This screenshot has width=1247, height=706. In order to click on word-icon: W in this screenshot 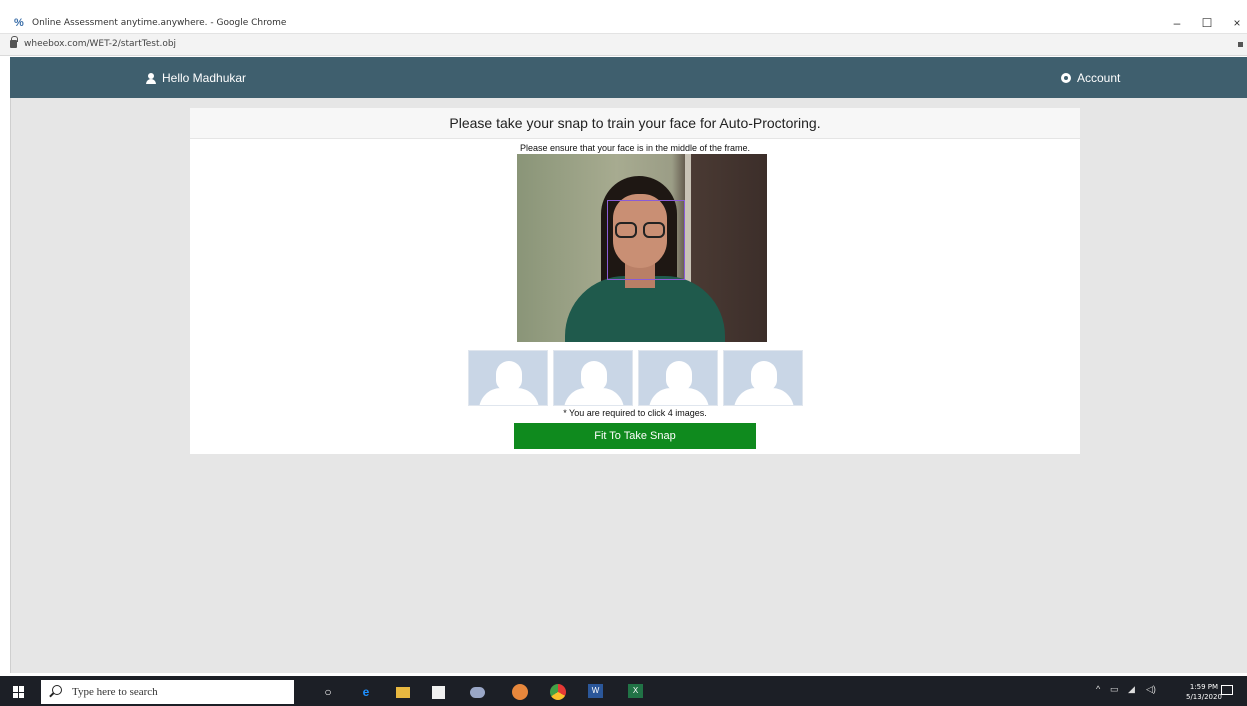, I will do `click(595, 691)`.